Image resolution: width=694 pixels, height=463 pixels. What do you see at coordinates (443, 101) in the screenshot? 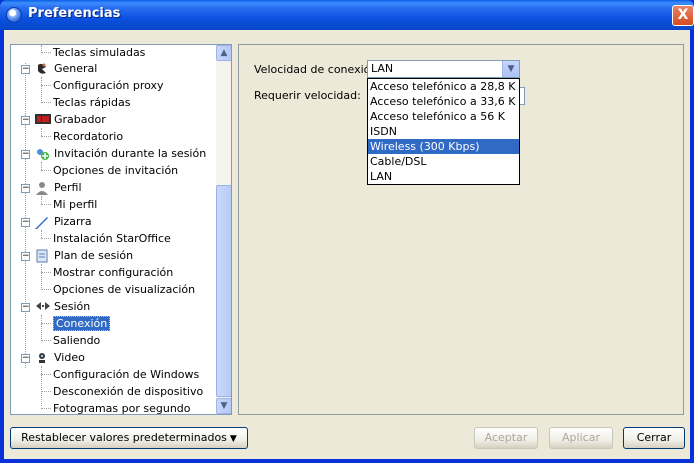
I see `speed-option: Acceso telefónico a 33,6 K` at bounding box center [443, 101].